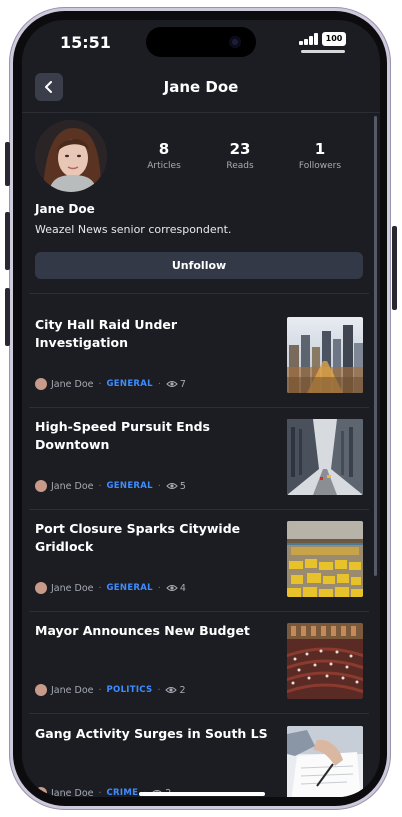 Image resolution: width=402 pixels, height=817 pixels. I want to click on article-meta: Jane Doe · GENERAL · 5, so click(110, 486).